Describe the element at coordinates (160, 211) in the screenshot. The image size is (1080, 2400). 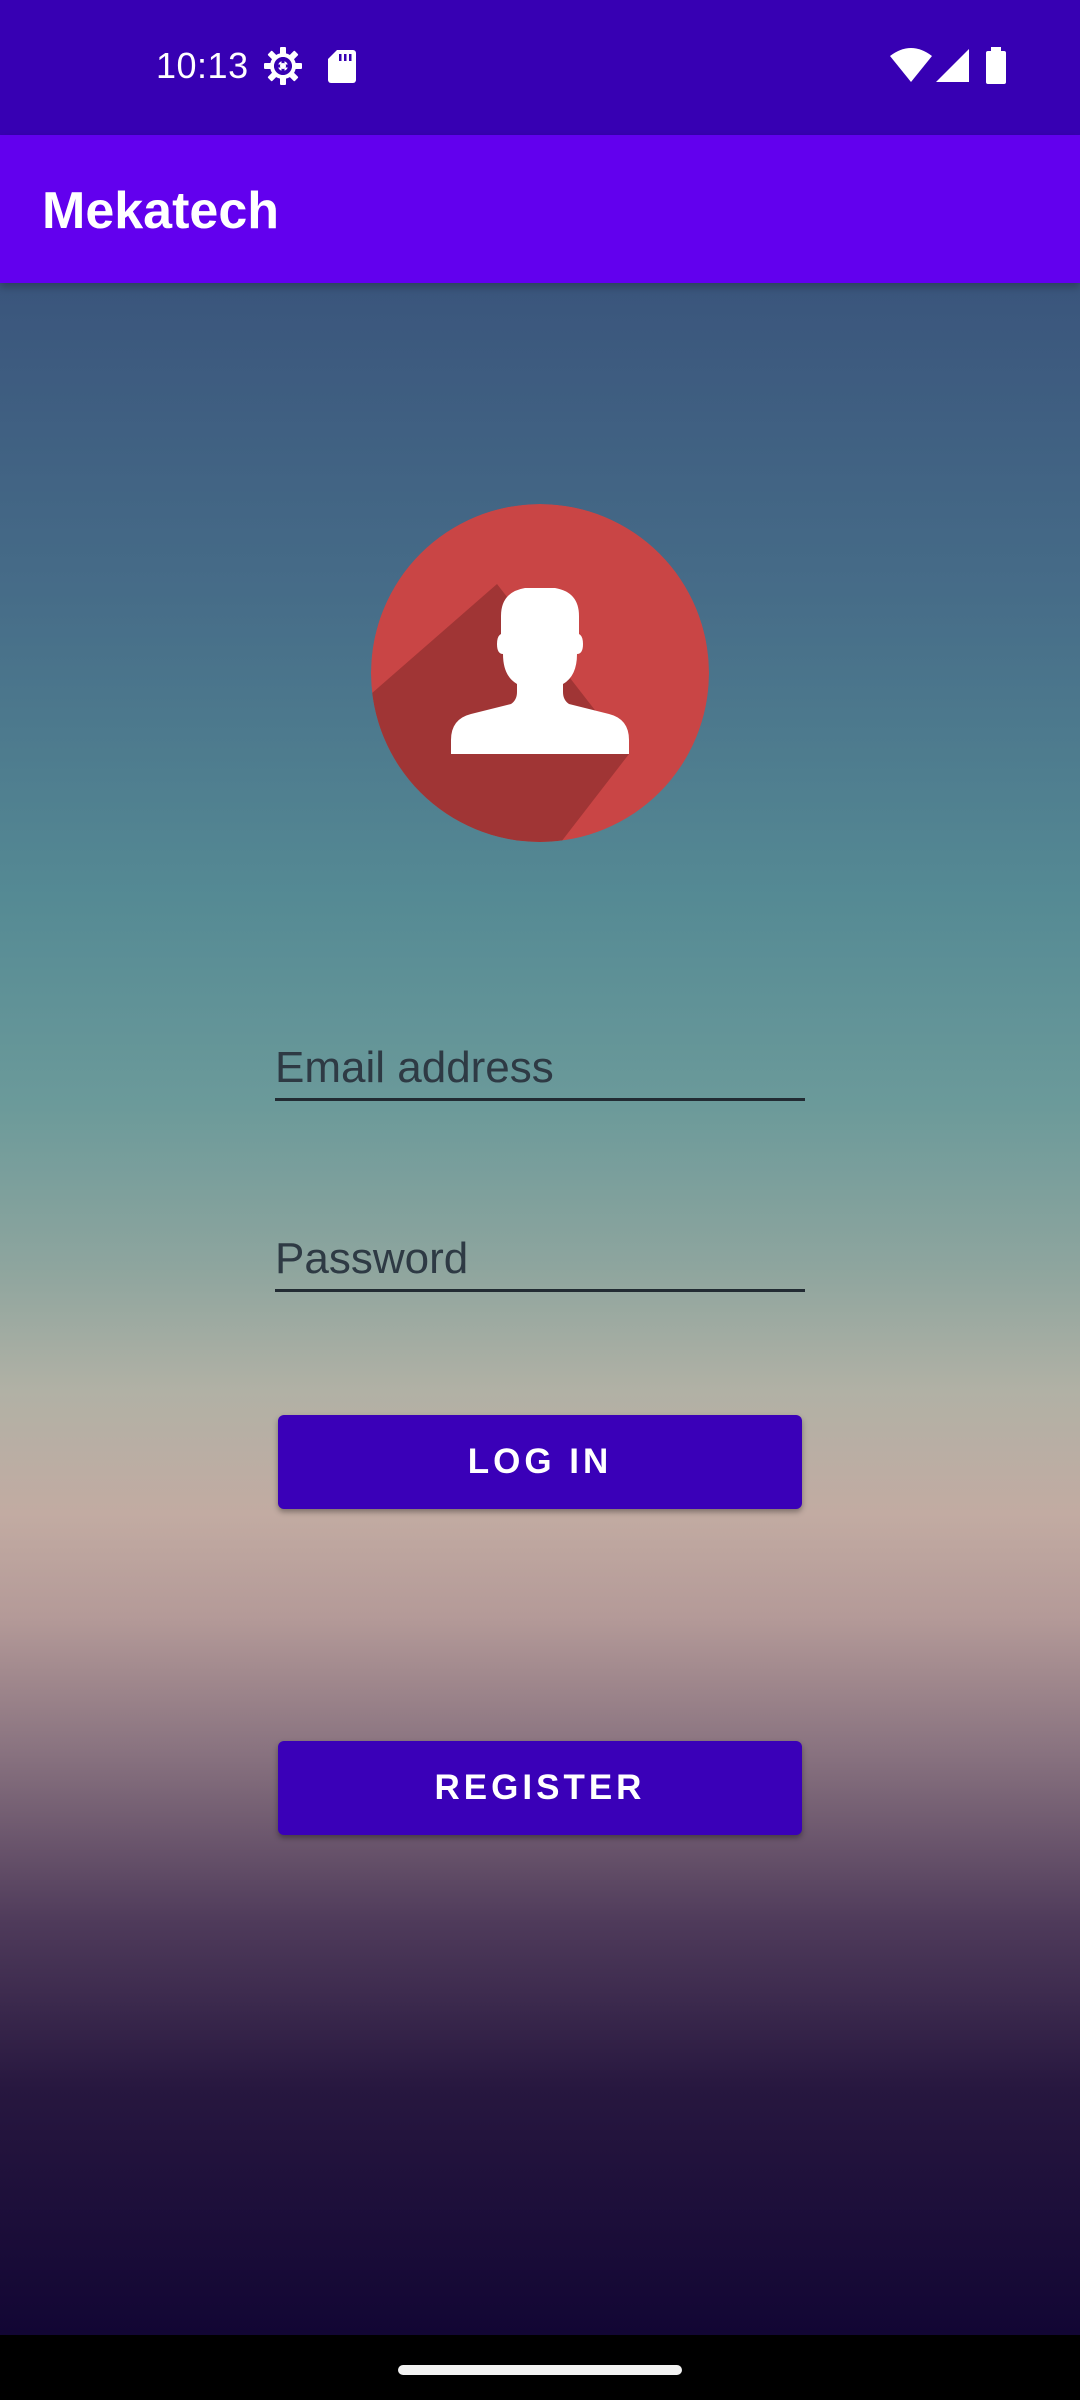
I see `app-title: Mekatech` at that location.